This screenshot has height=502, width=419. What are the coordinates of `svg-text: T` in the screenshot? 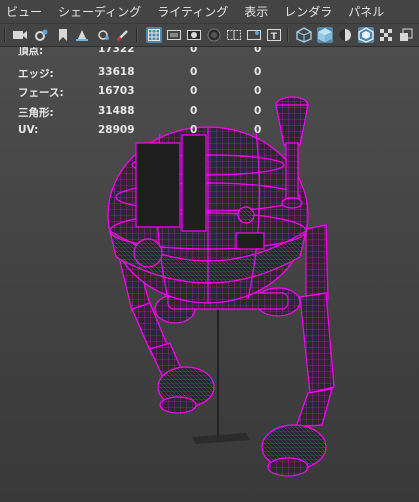 It's located at (274, 37).